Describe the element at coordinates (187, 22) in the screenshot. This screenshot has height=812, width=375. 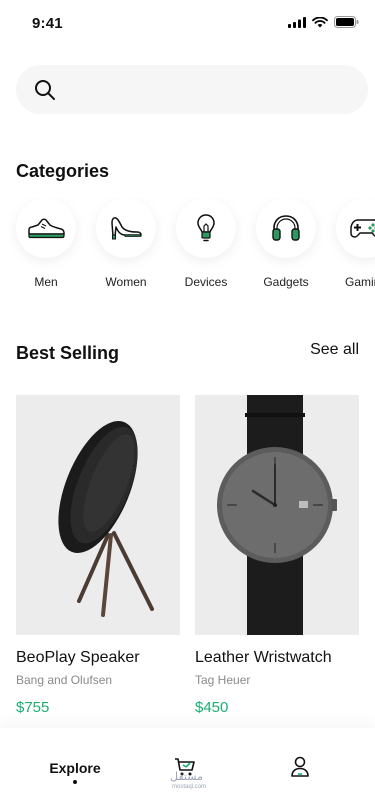
I see `status-bar: 9:41` at that location.